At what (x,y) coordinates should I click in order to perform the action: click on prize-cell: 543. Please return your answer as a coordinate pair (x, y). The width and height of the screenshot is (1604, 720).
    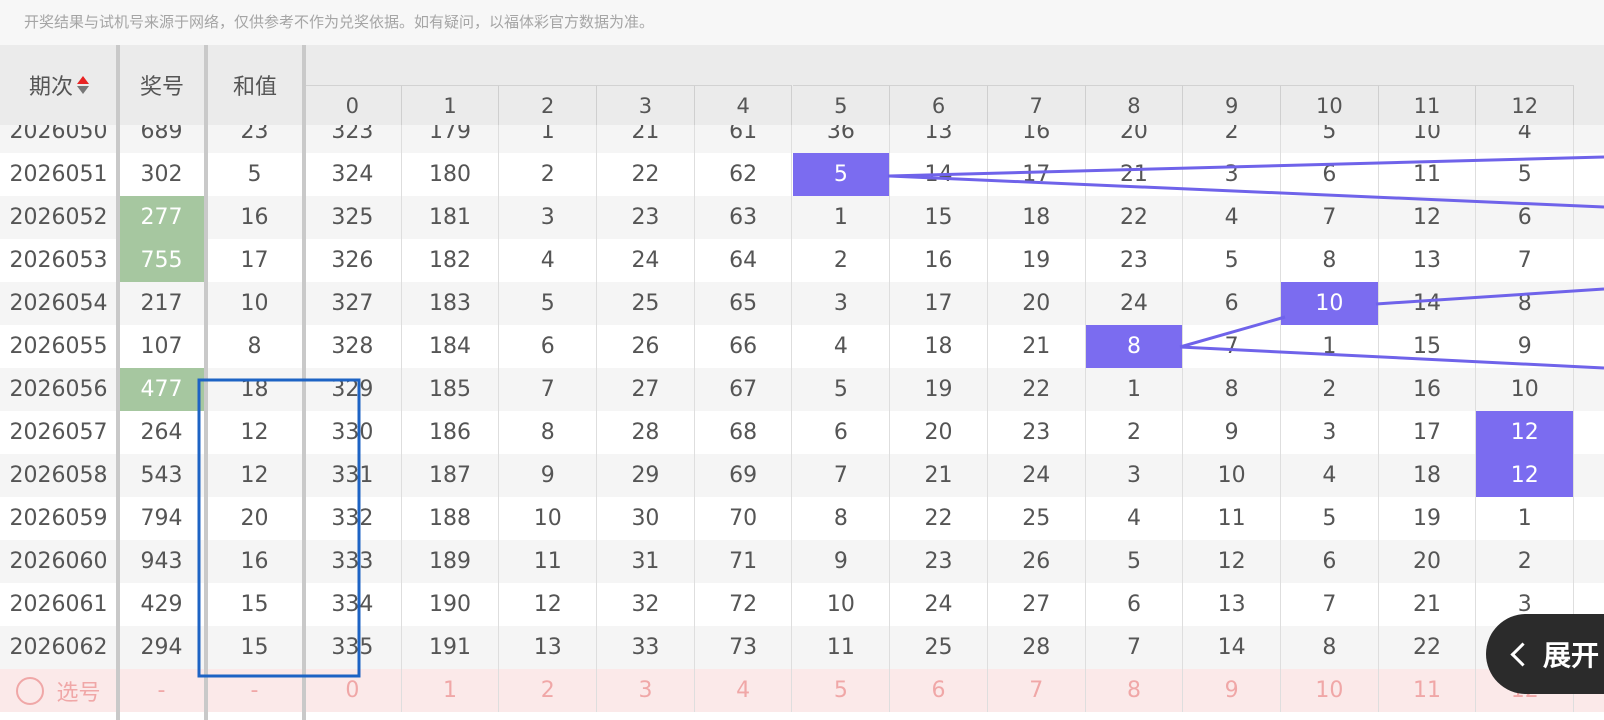
    Looking at the image, I should click on (162, 475).